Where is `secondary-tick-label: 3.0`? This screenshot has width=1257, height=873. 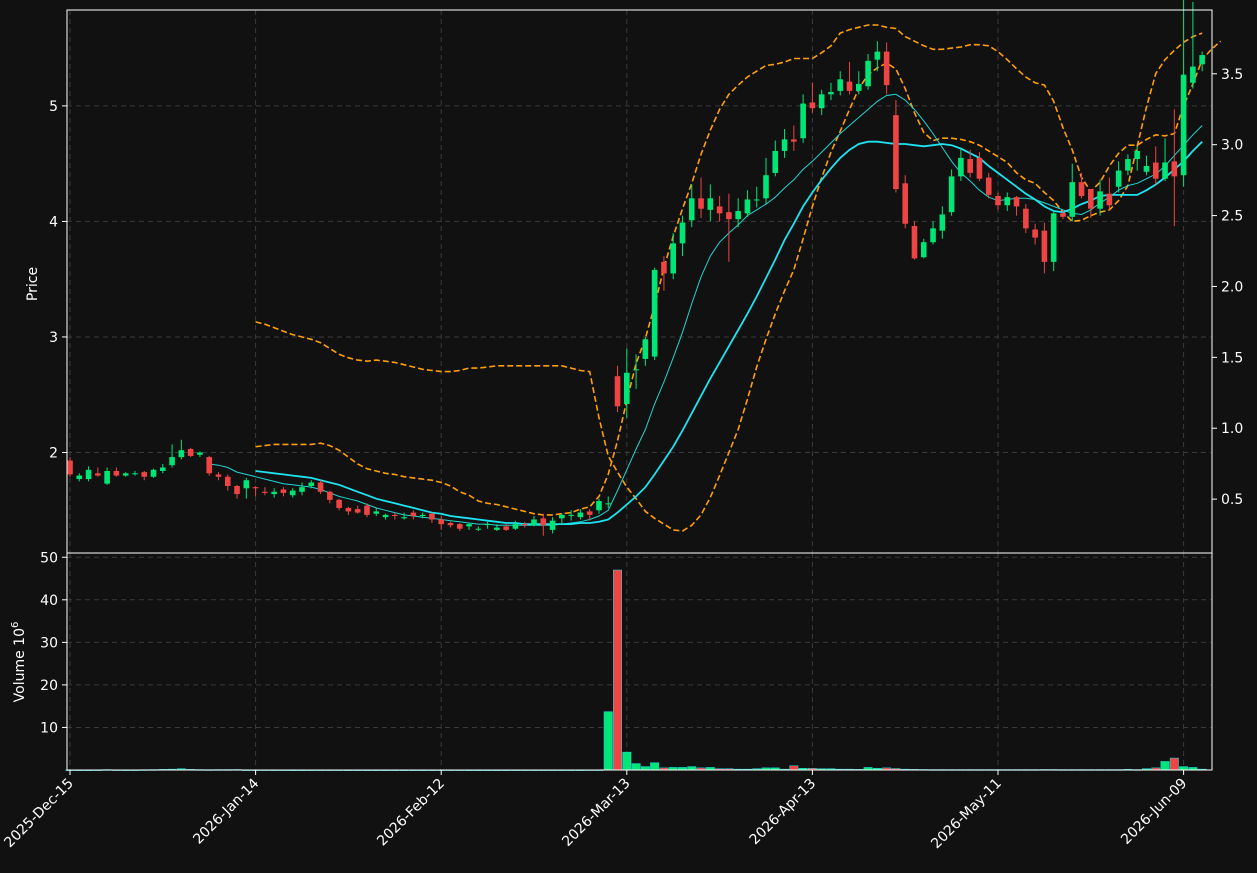
secondary-tick-label: 3.0 is located at coordinates (1232, 146).